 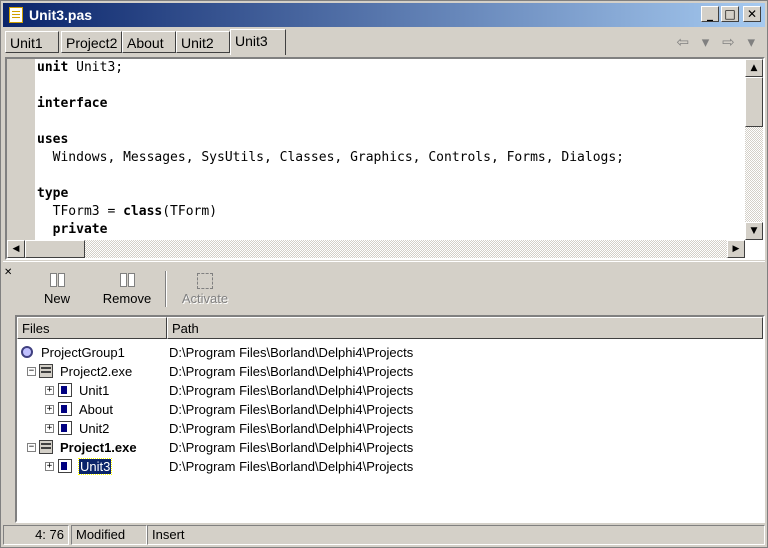 I want to click on vertical-scroll-thumb, so click(x=754, y=102).